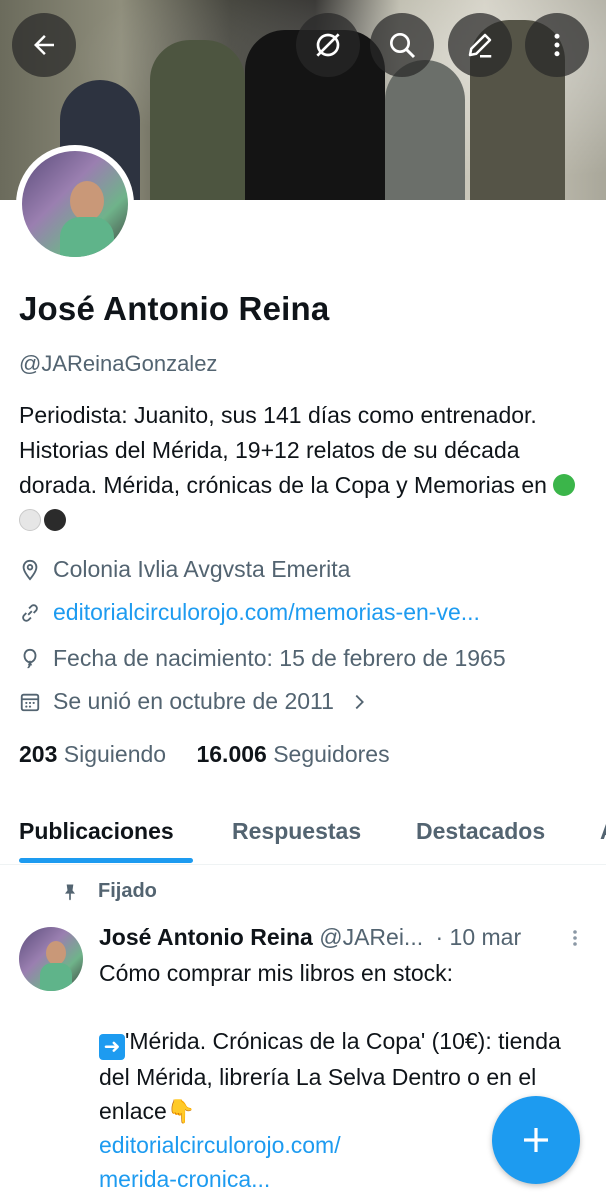 The image size is (606, 1200). I want to click on back-button, so click(44, 45).